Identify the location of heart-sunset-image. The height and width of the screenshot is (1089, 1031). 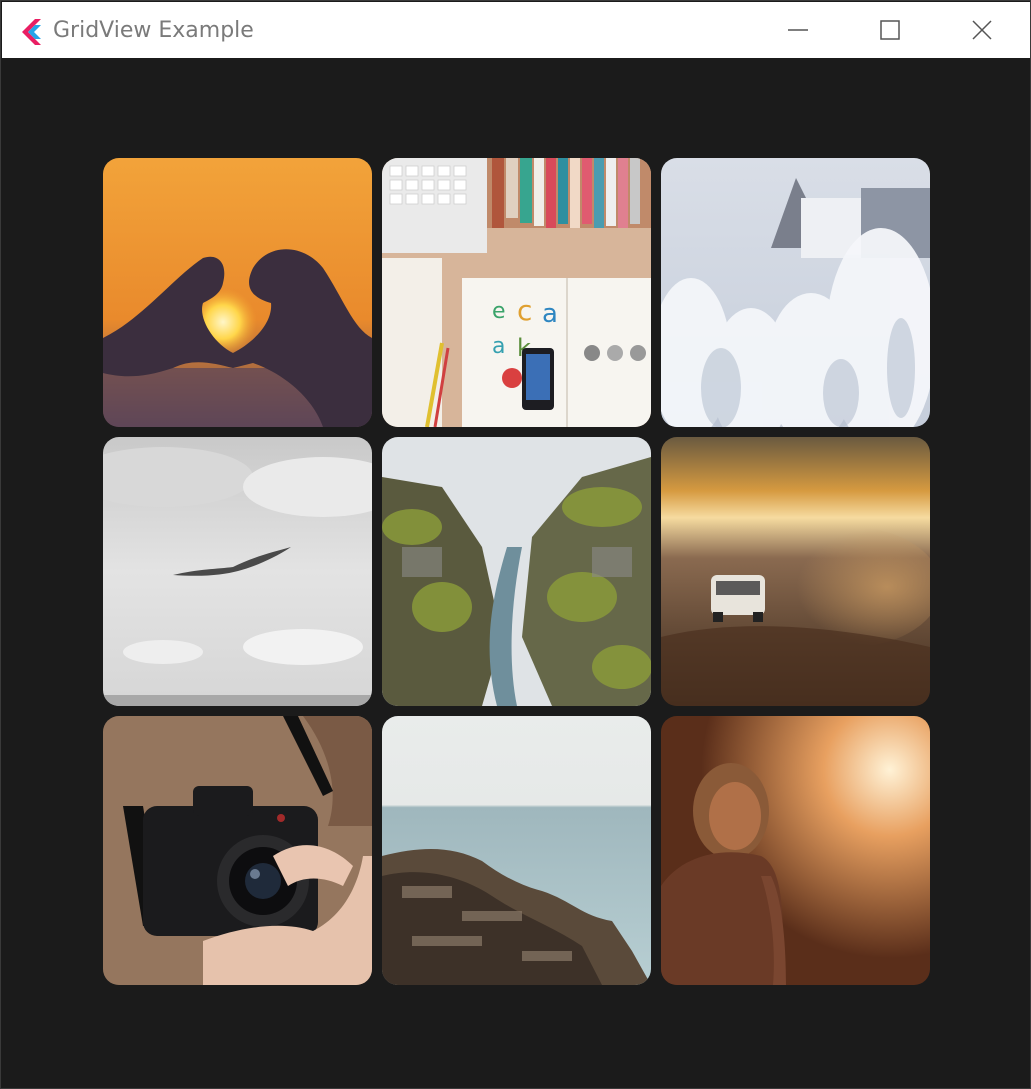
(237, 292).